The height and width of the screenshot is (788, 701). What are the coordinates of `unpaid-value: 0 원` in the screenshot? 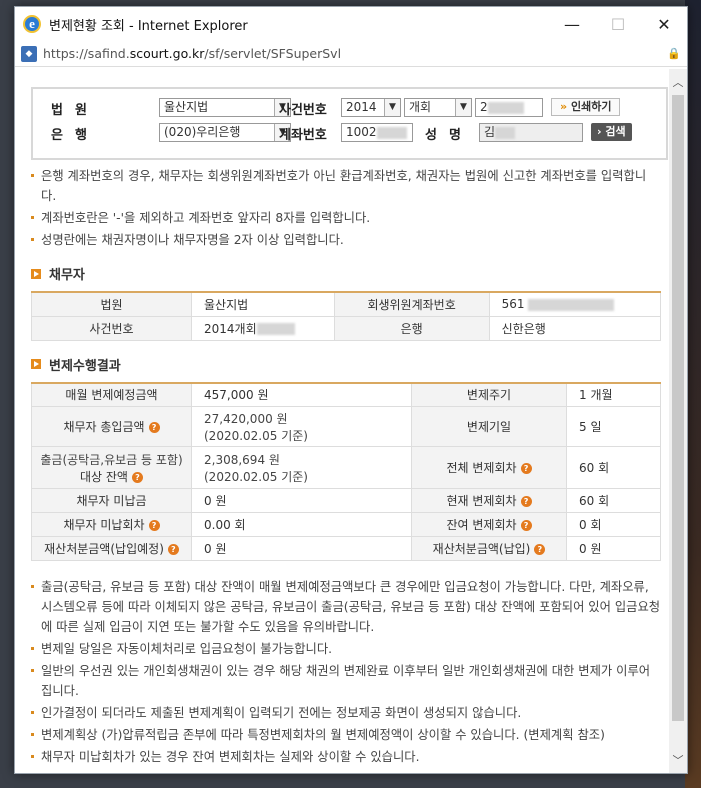 It's located at (301, 500).